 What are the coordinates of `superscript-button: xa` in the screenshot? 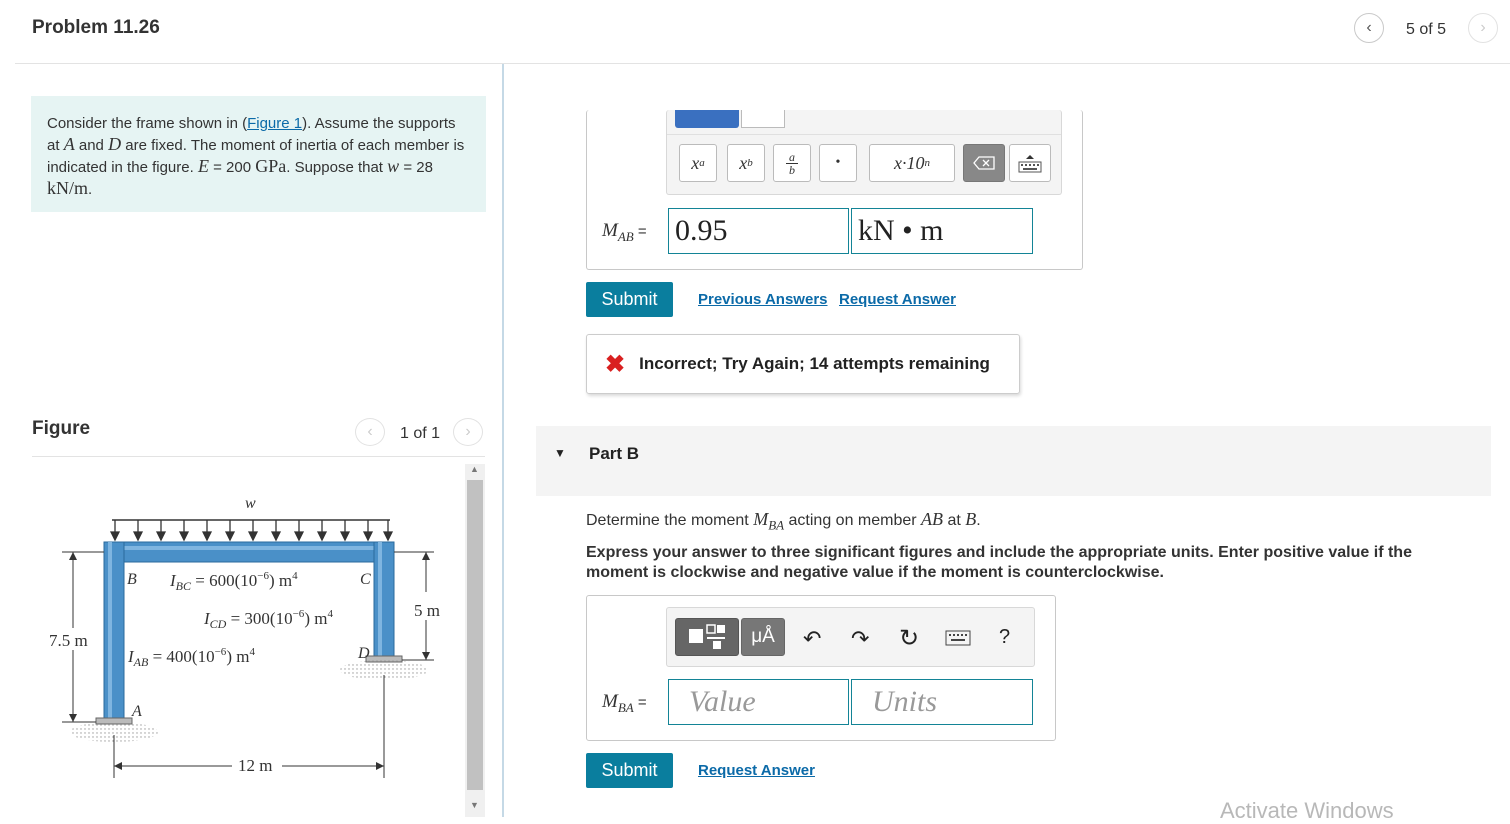 It's located at (698, 163).